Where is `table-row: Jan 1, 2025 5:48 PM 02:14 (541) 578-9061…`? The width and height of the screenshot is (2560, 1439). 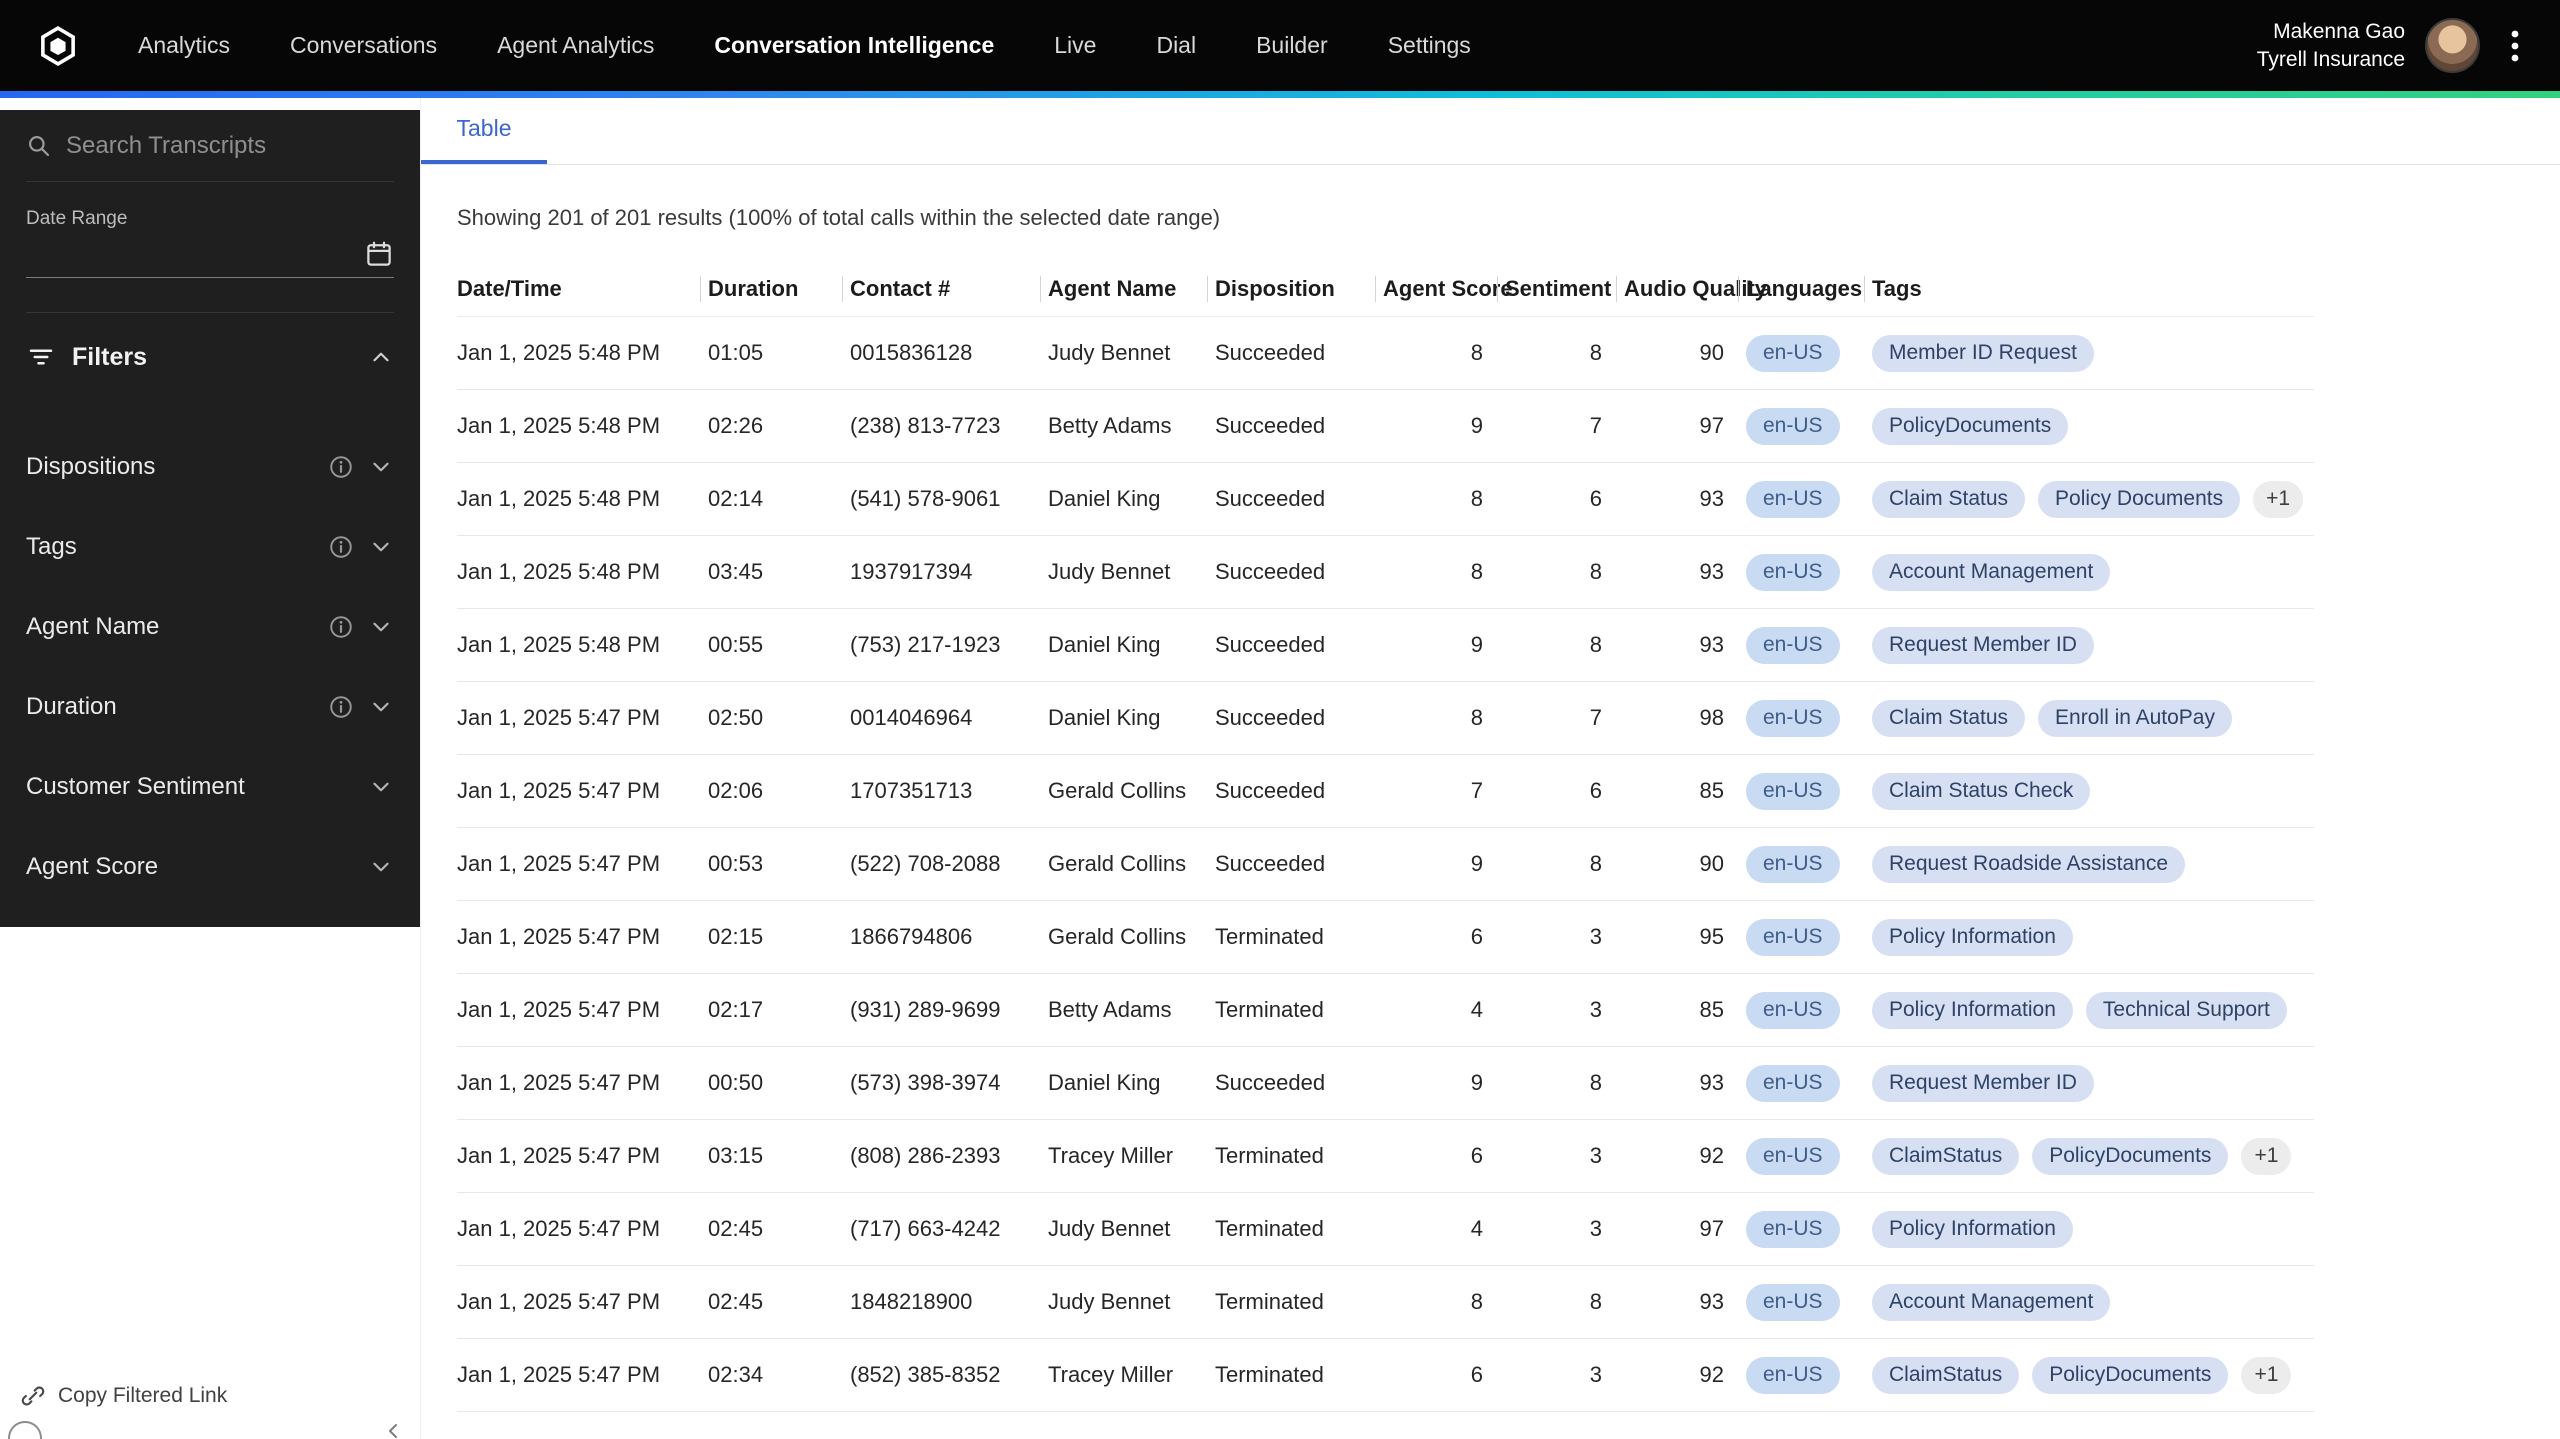 table-row: Jan 1, 2025 5:48 PM 02:14 (541) 578-9061… is located at coordinates (1385, 499).